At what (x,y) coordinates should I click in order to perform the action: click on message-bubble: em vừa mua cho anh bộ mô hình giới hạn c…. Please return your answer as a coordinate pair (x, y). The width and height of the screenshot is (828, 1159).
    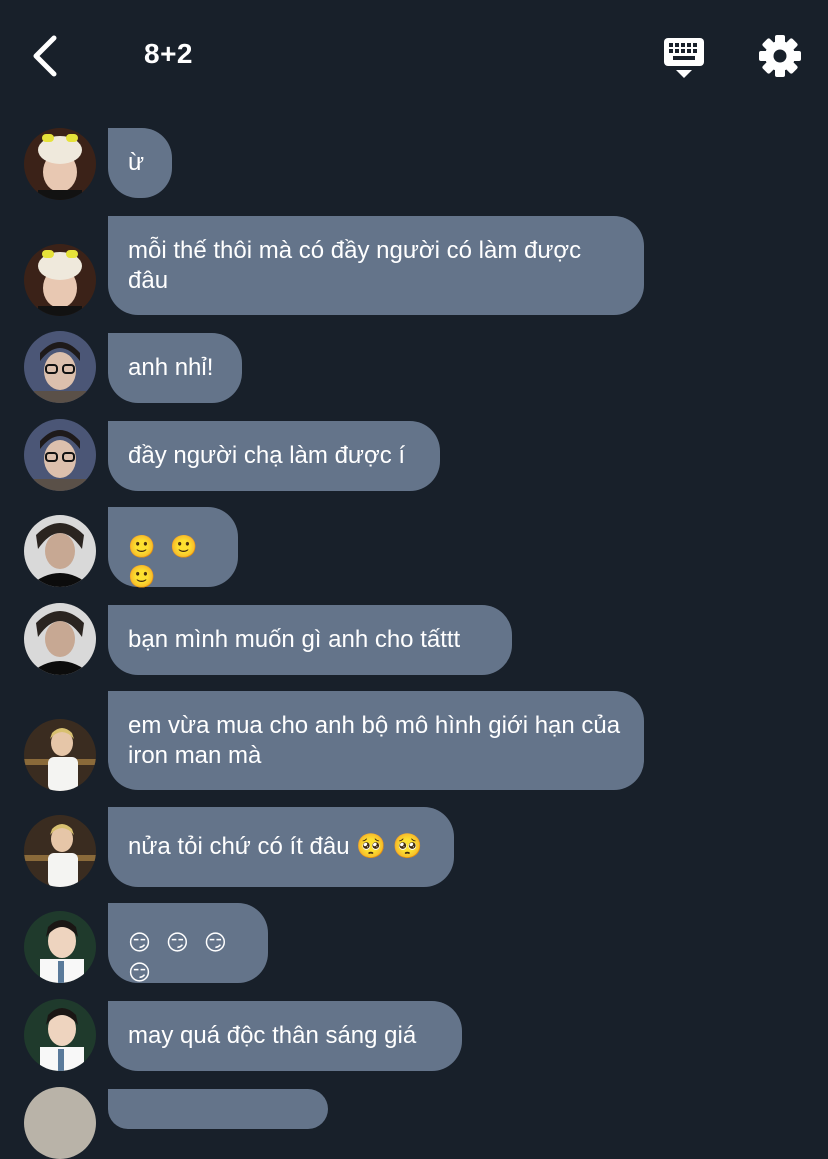
    Looking at the image, I should click on (376, 740).